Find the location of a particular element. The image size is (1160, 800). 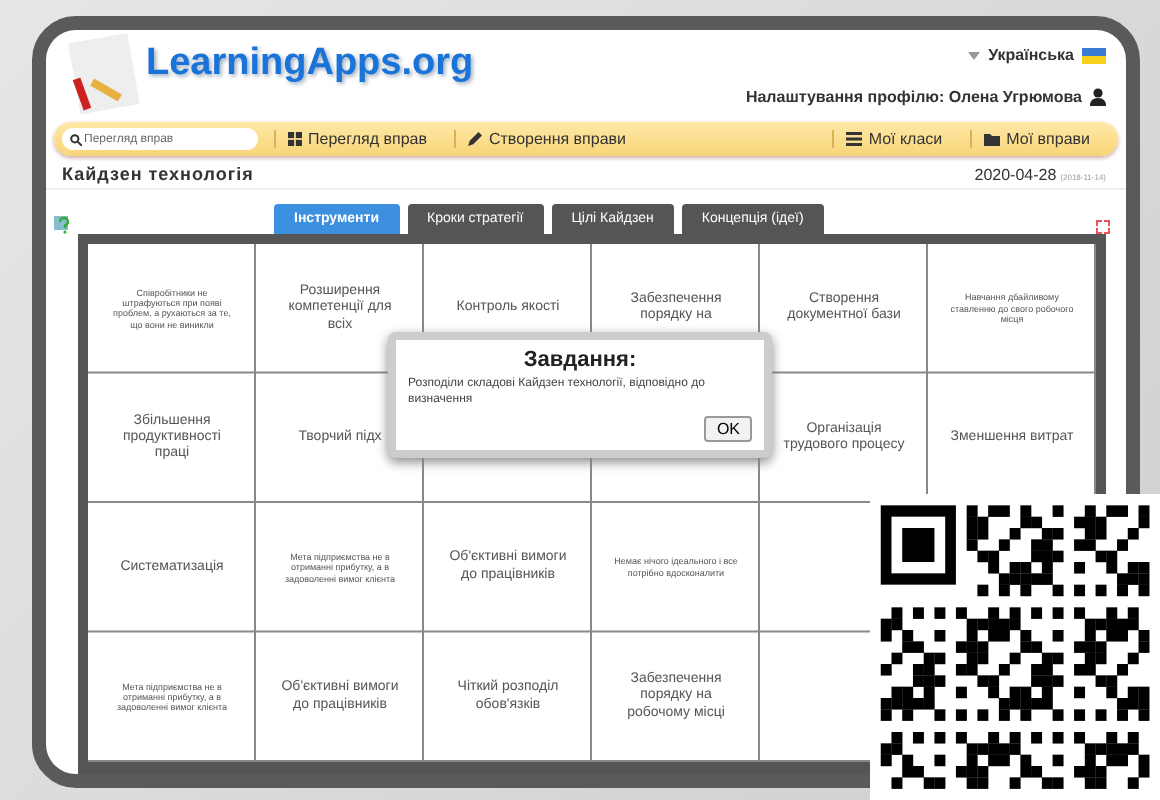

grid-icon is located at coordinates (295, 139).